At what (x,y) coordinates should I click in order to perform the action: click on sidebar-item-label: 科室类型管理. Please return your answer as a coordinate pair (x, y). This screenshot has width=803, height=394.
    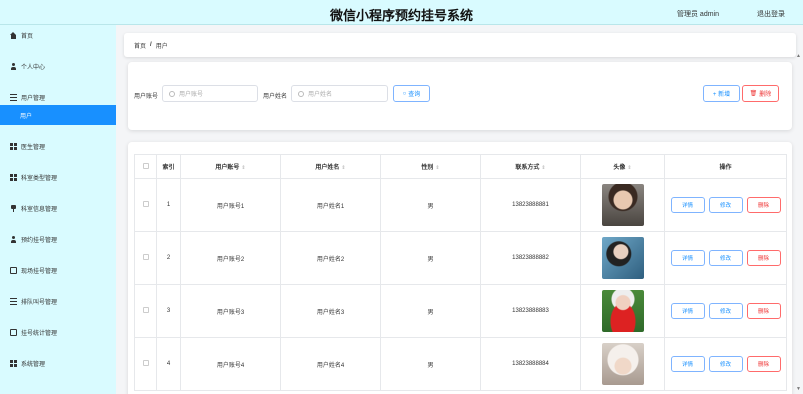
    Looking at the image, I should click on (39, 178).